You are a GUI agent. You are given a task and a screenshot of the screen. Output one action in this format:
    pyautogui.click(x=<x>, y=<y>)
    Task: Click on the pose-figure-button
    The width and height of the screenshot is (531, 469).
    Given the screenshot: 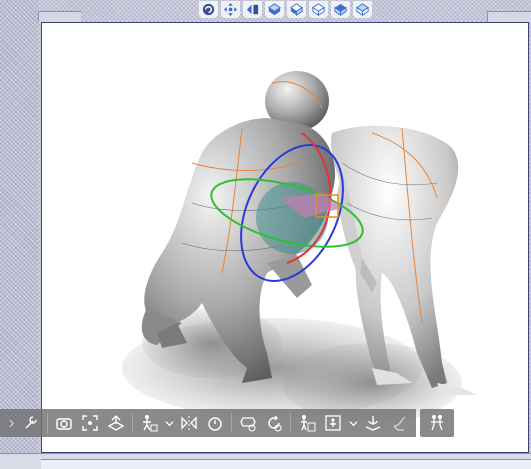 What is the action you would take?
    pyautogui.click(x=149, y=423)
    